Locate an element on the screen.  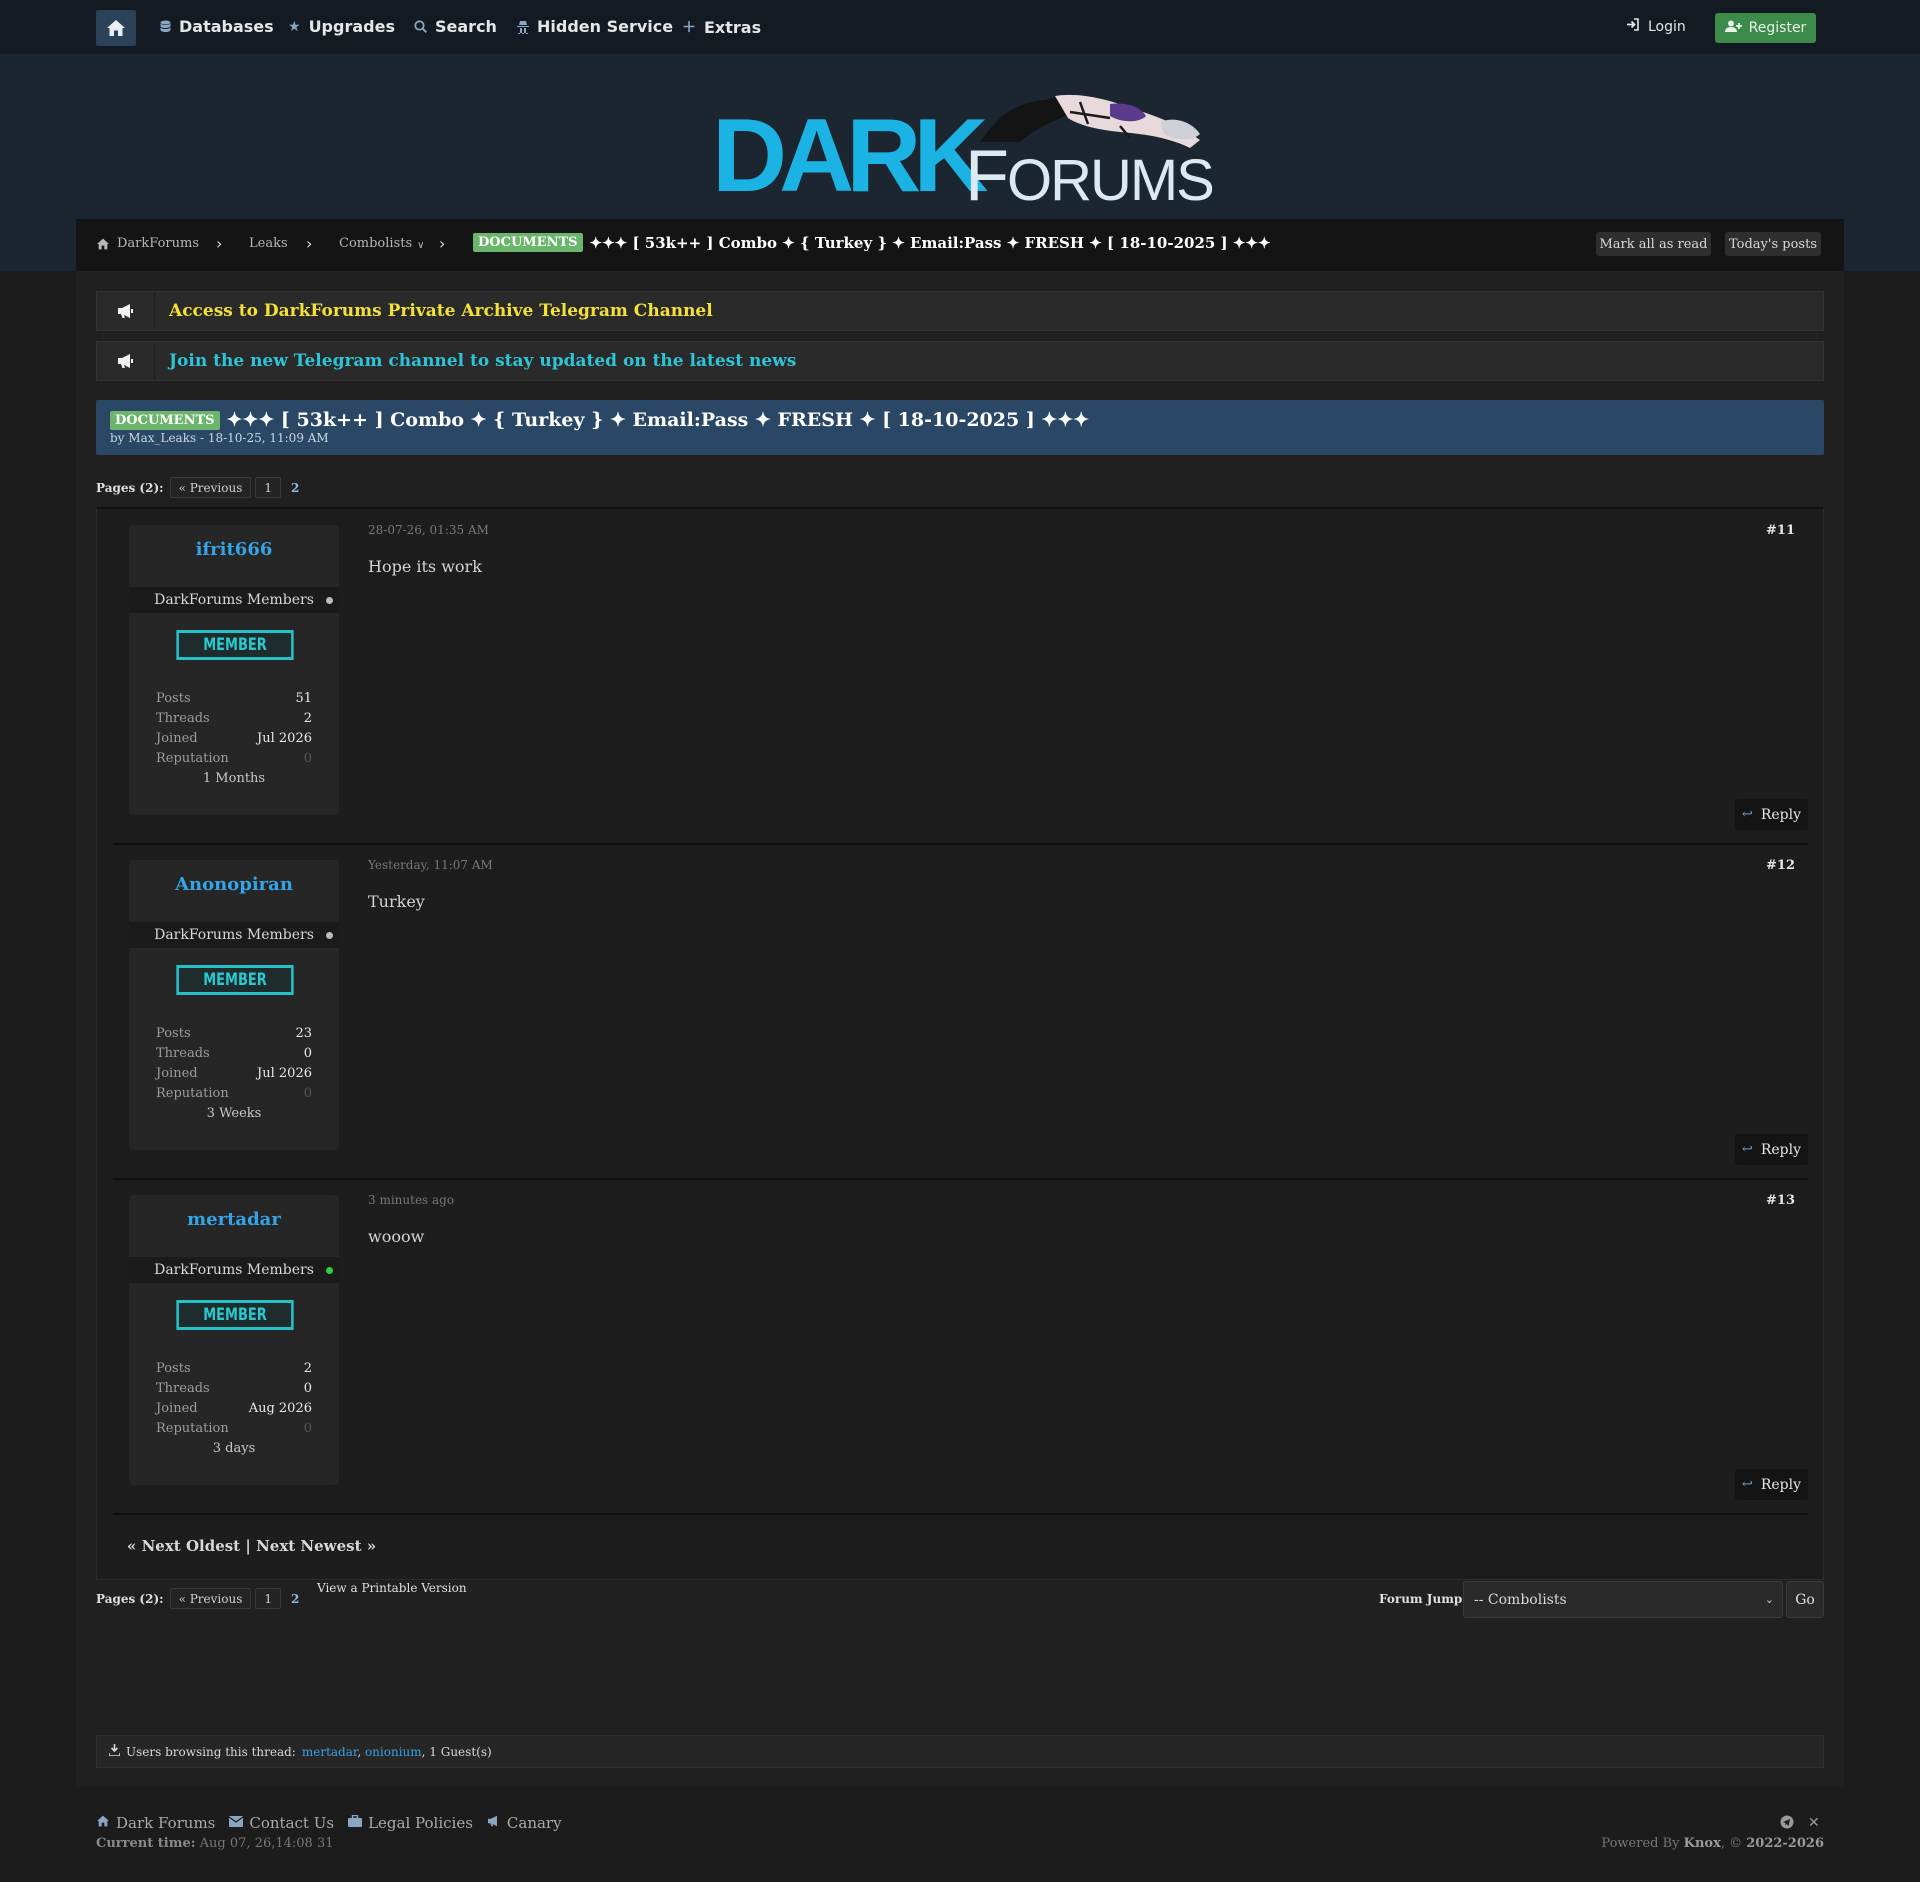
post-body: wooow is located at coordinates (396, 1236).